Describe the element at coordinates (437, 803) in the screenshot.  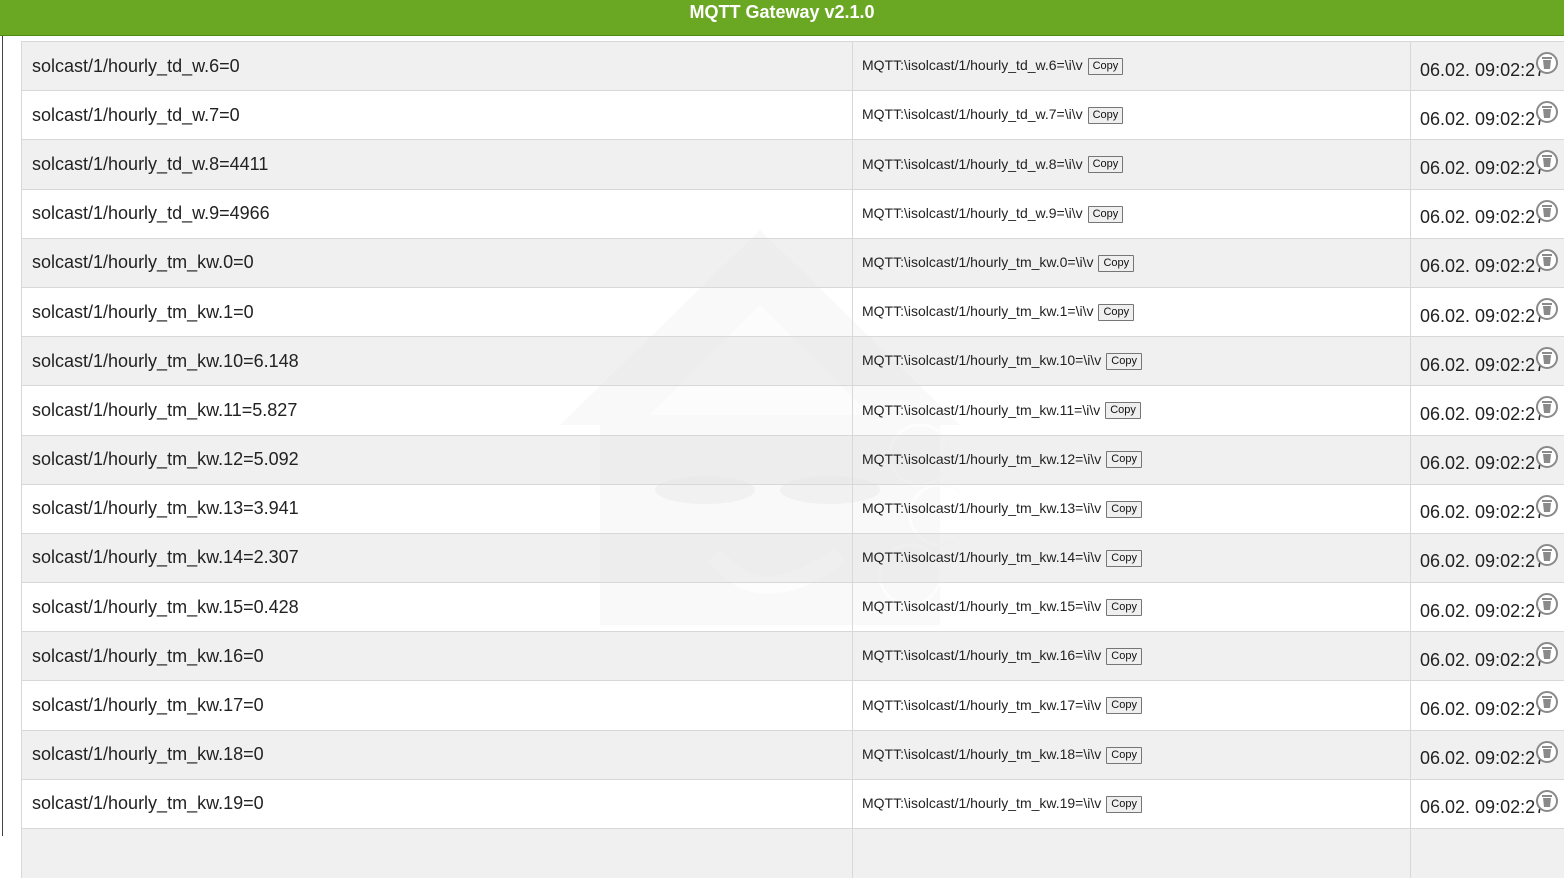
I see `topic-cell: solcast/1/hourly_tm_kw.19=0` at that location.